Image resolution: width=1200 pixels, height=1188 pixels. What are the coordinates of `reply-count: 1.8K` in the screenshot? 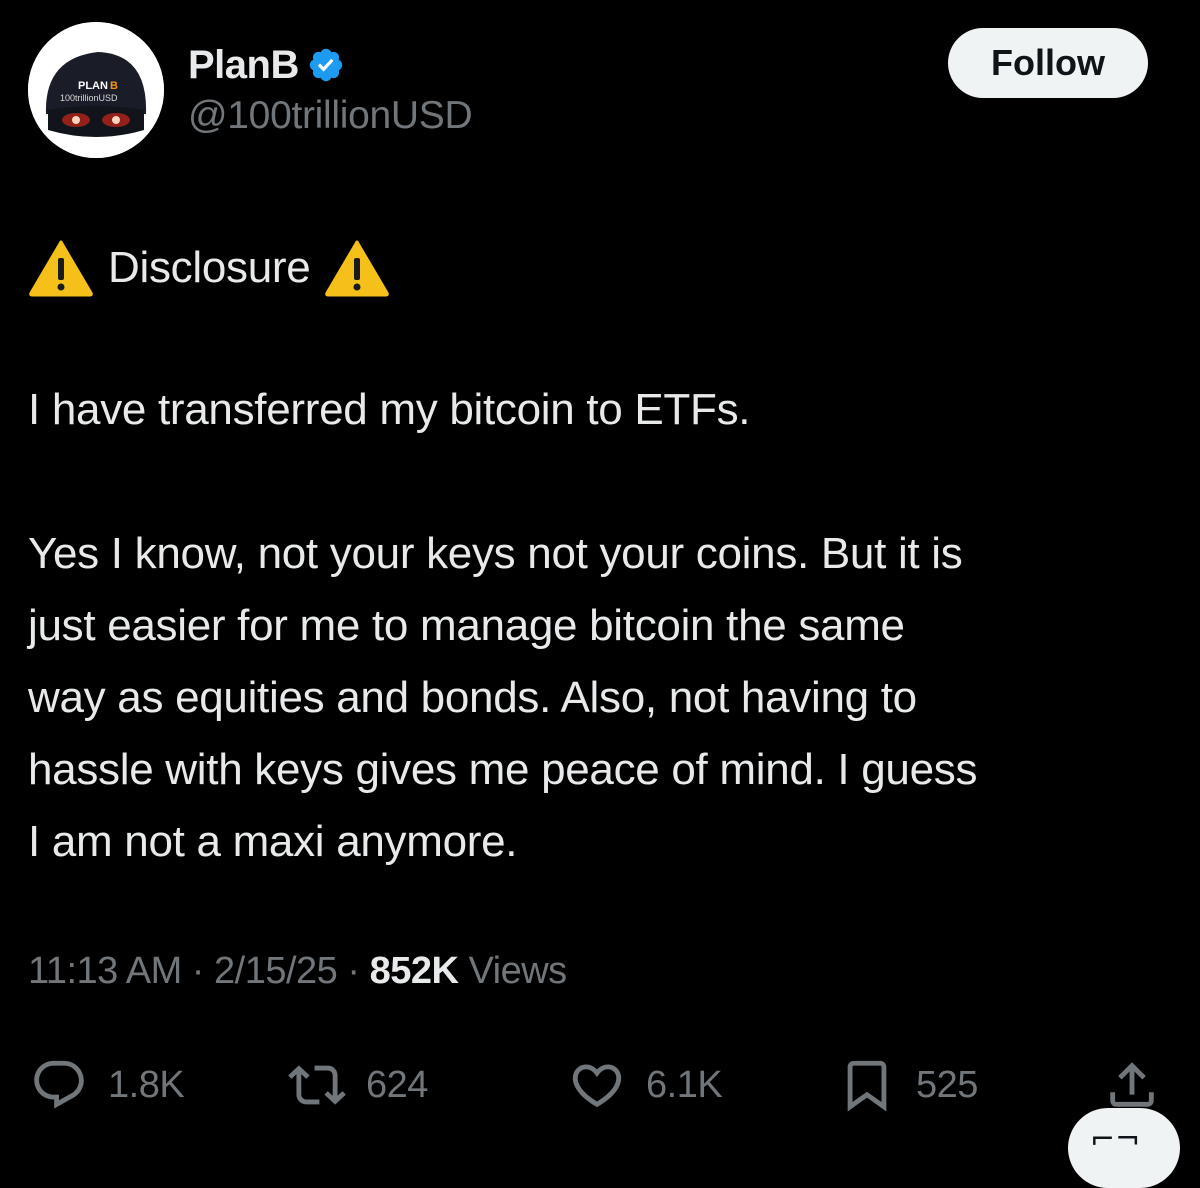 It's located at (146, 1084).